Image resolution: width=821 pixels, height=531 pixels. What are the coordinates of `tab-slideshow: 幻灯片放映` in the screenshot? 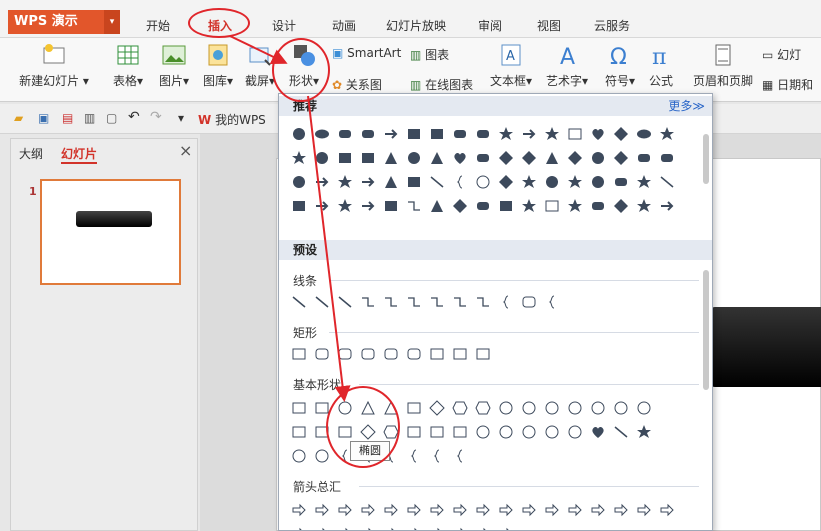 It's located at (416, 25).